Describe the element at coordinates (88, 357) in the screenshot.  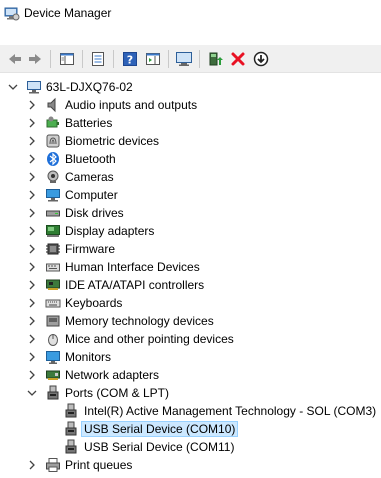
I see `category-label: Monitors` at that location.